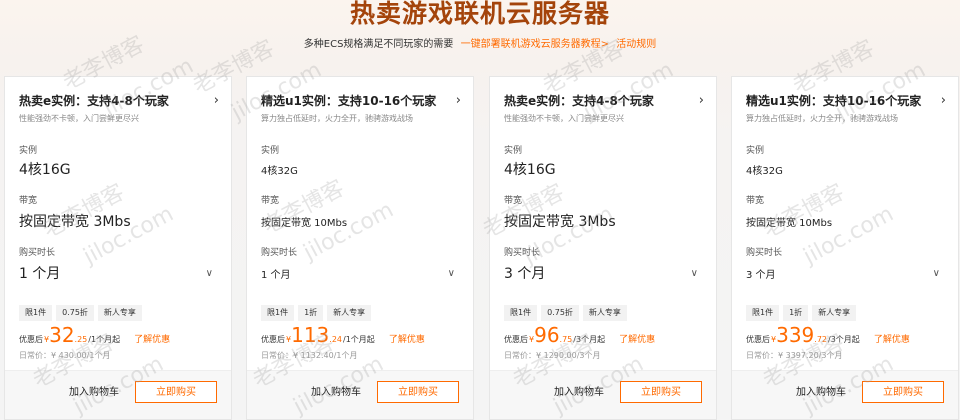  I want to click on card-description: 性能强劲不卡顿，入门尝鲜更尽兴, so click(79, 118).